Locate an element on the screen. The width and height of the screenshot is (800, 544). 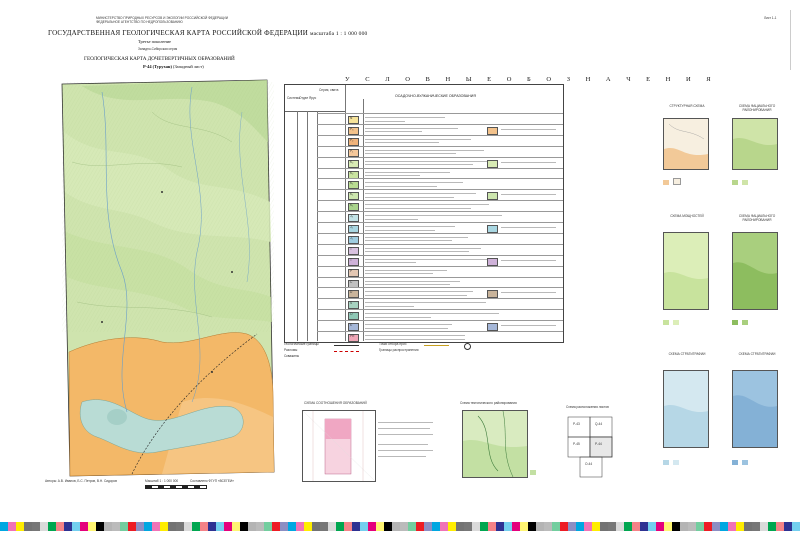
legend-index: J₁ is located at coordinates (351, 237).